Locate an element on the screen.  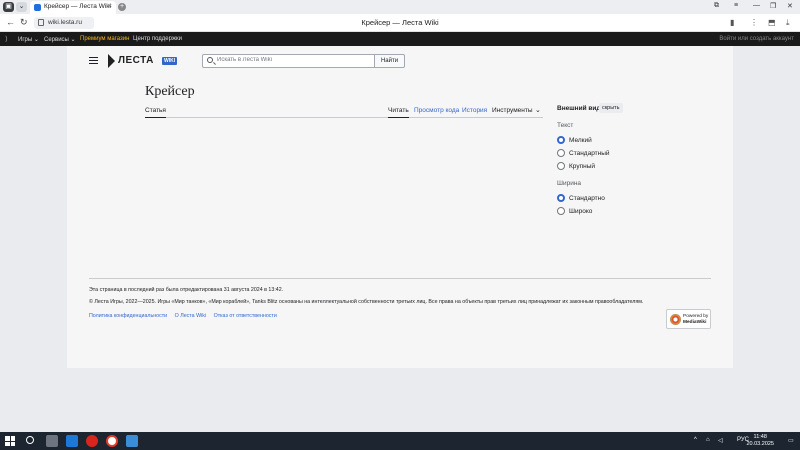
search-box is located at coordinates (288, 61).